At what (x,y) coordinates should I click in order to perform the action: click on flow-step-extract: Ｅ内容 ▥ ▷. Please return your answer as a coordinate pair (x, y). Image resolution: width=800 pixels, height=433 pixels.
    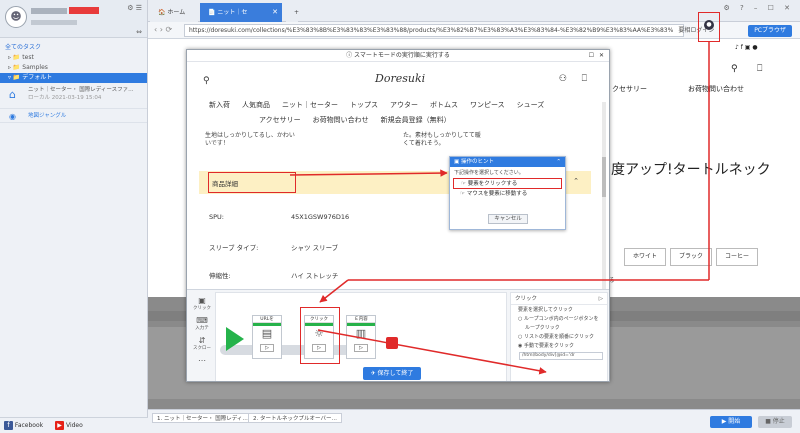
    Looking at the image, I should click on (361, 337).